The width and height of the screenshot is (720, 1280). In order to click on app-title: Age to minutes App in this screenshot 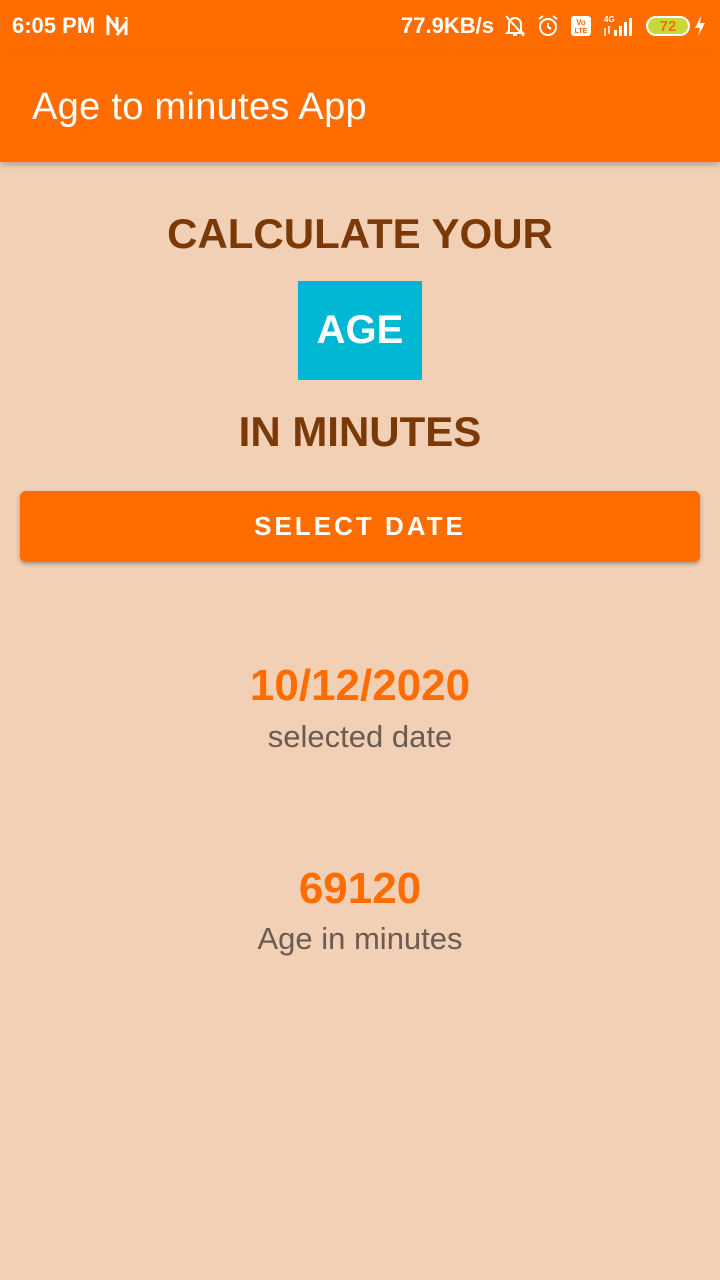, I will do `click(199, 106)`.